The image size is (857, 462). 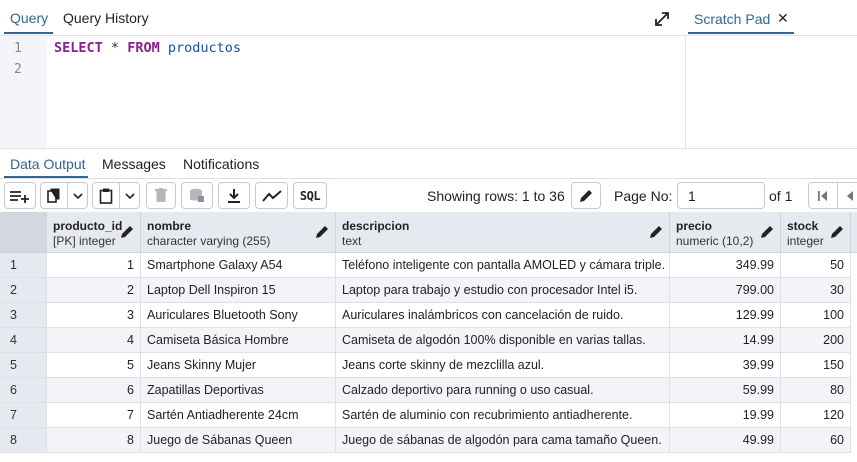 I want to click on row-number: 1, so click(x=23, y=265).